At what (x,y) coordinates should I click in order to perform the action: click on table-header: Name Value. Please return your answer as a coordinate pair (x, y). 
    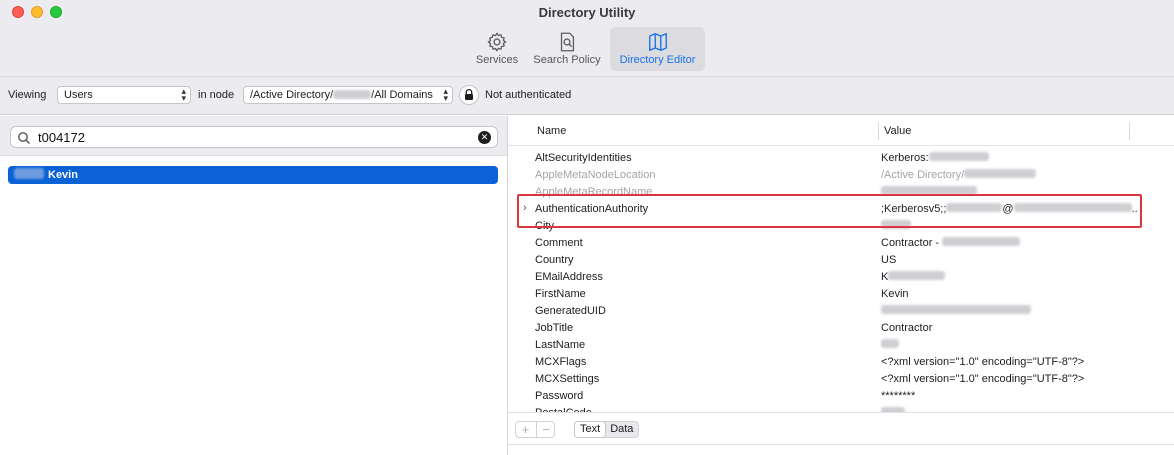
    Looking at the image, I should click on (841, 131).